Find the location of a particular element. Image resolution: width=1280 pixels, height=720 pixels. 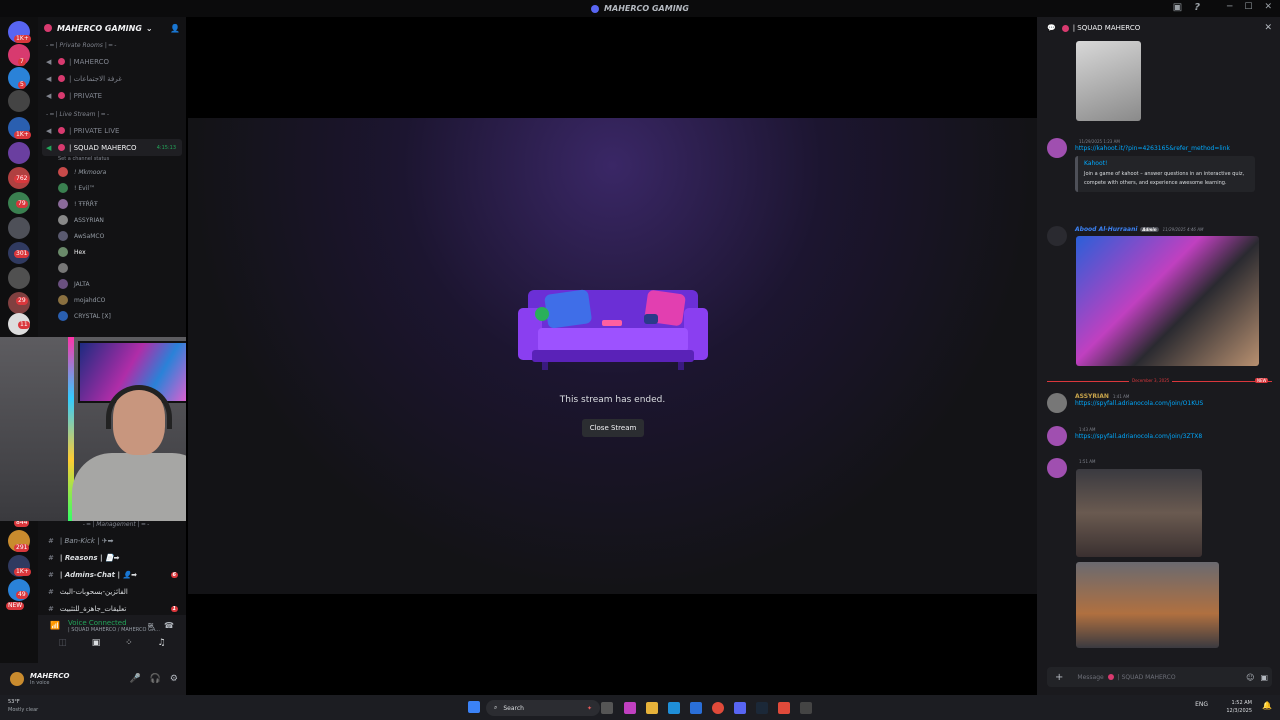

weather-widget: 53°F Mostly clear is located at coordinates (23, 706).